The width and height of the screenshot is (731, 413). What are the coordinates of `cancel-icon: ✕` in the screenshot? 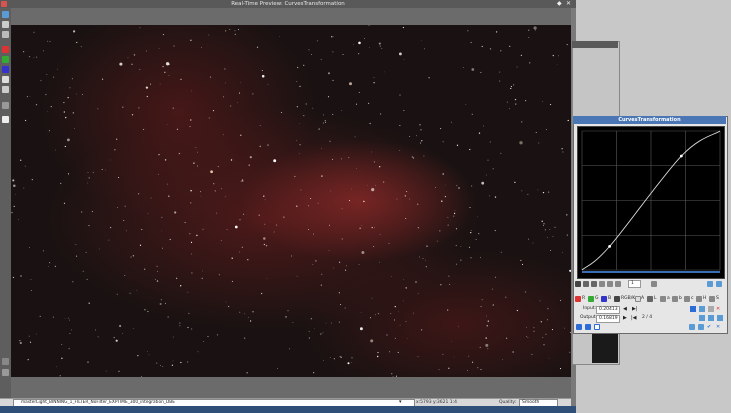 It's located at (718, 327).